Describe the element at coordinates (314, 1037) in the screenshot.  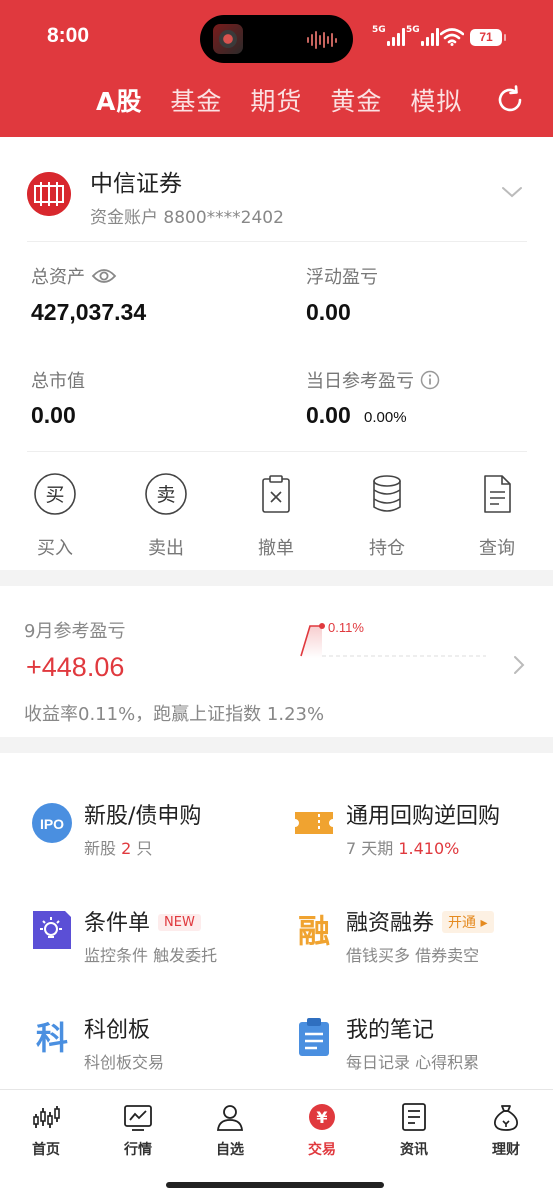
I see `notes-icon` at that location.